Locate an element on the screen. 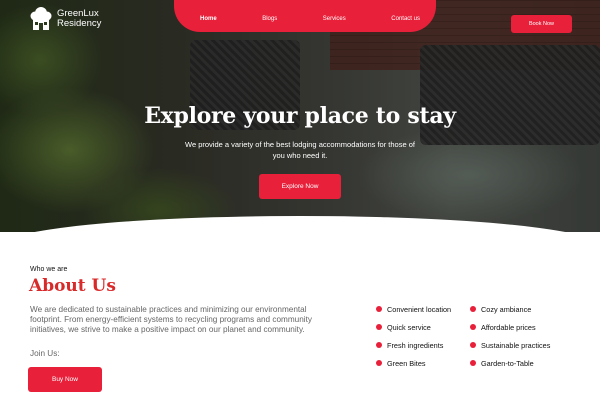 The image size is (600, 400). explore-now-button: Explore Now is located at coordinates (300, 186).